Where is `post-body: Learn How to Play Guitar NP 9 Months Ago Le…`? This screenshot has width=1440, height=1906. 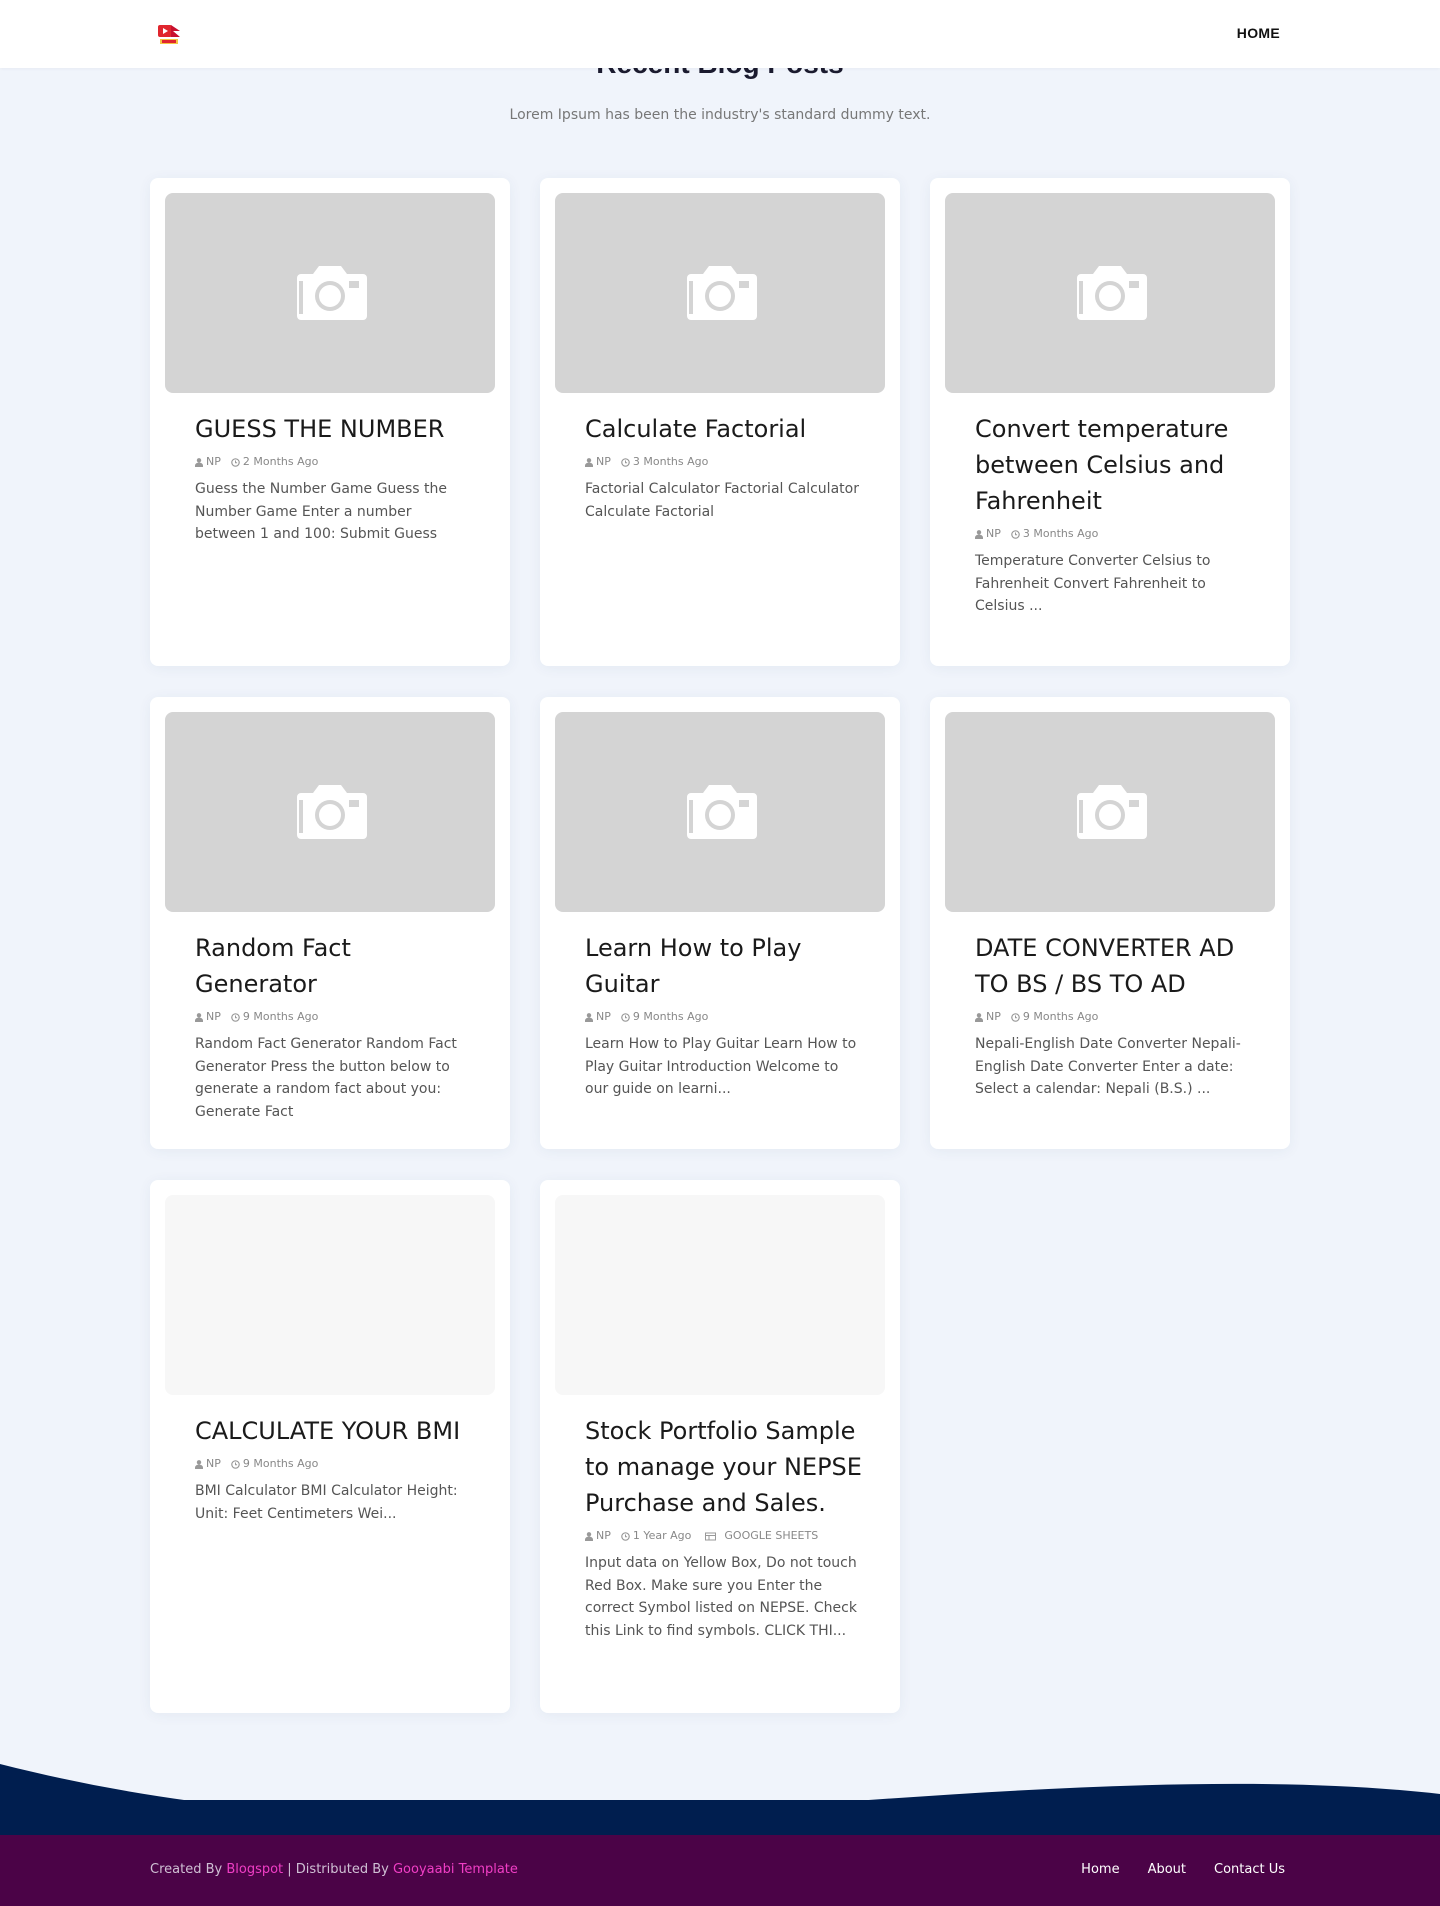 post-body: Learn How to Play Guitar NP 9 Months Ago Le… is located at coordinates (725, 1015).